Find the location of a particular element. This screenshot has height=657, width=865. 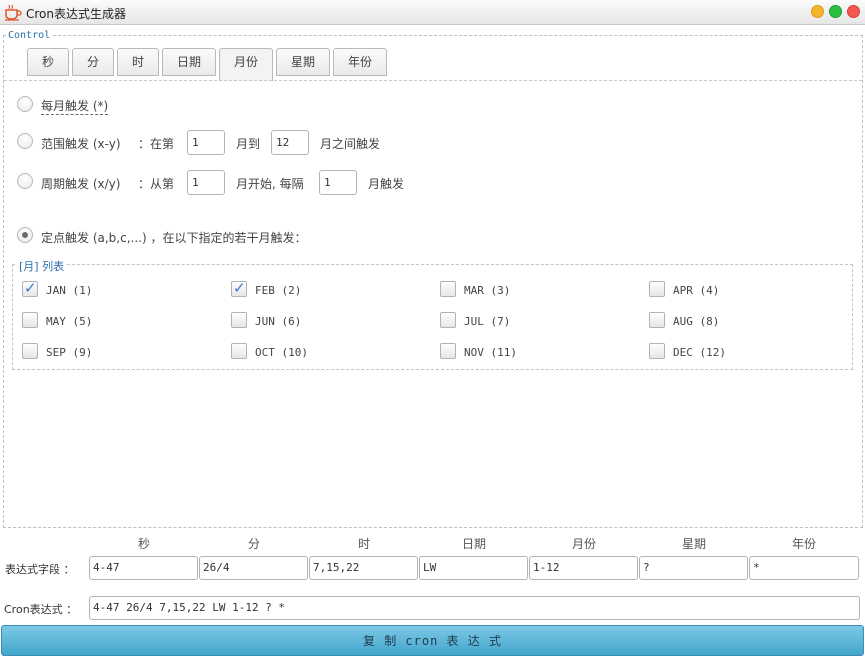

tab-hour: 时 is located at coordinates (138, 62).